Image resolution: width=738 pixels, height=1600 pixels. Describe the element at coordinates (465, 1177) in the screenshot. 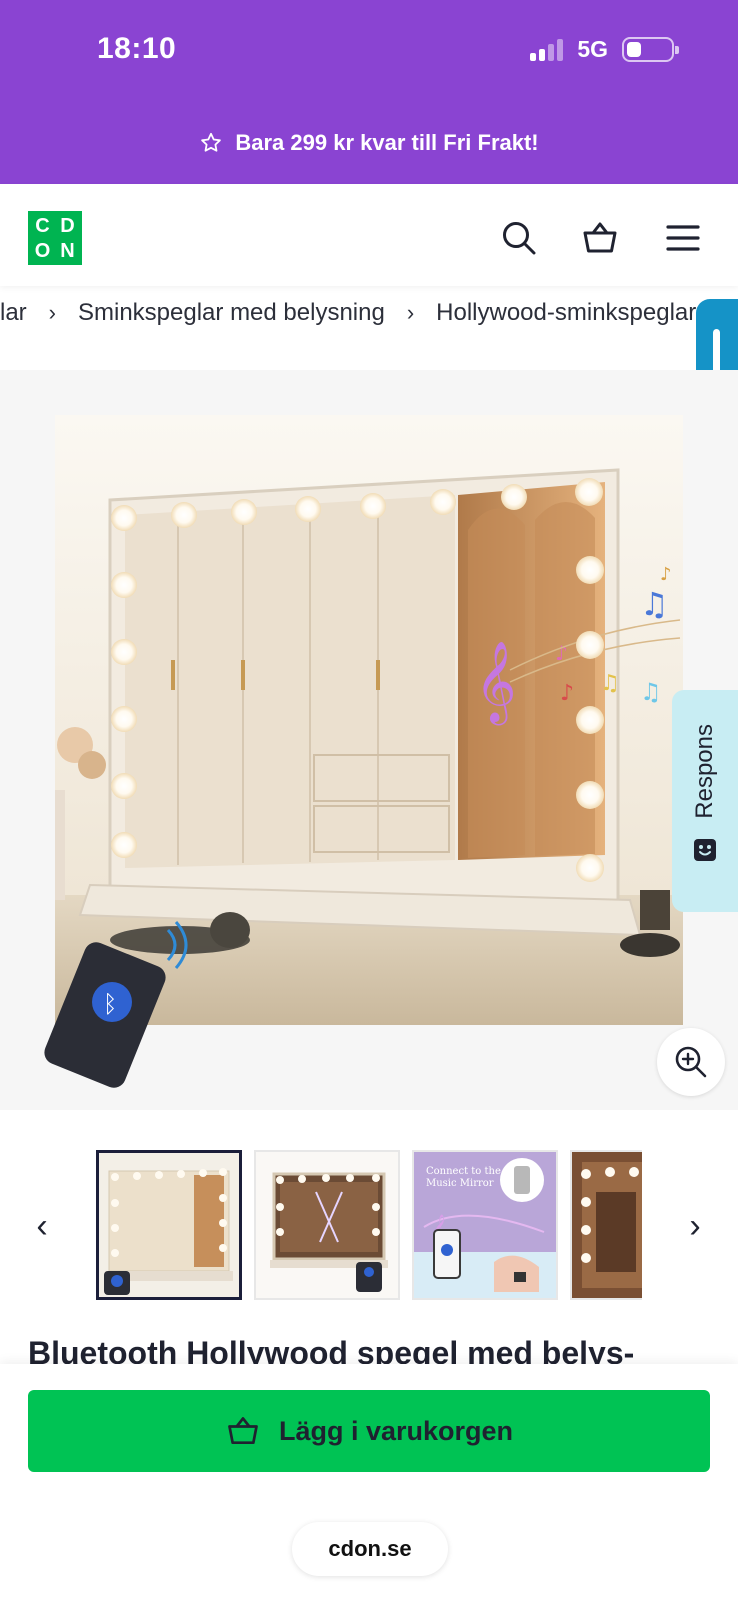

I see `thumbnail-caption: Connect to the Music Mirror` at that location.